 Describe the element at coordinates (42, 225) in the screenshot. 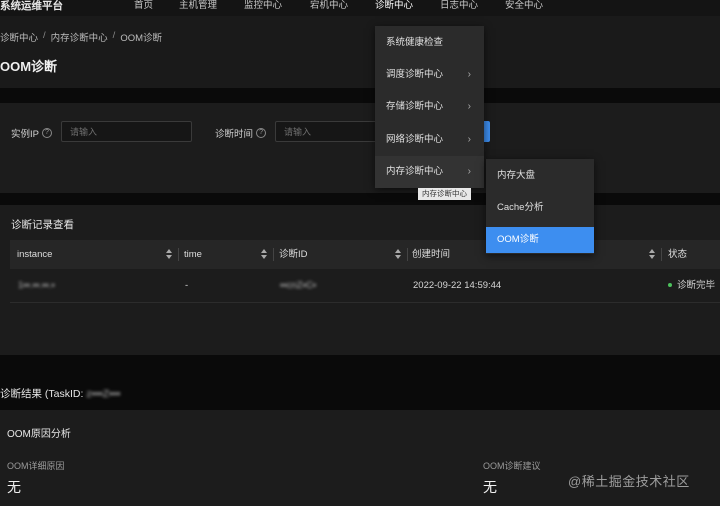

I see `records-title: 诊断记录查看` at that location.